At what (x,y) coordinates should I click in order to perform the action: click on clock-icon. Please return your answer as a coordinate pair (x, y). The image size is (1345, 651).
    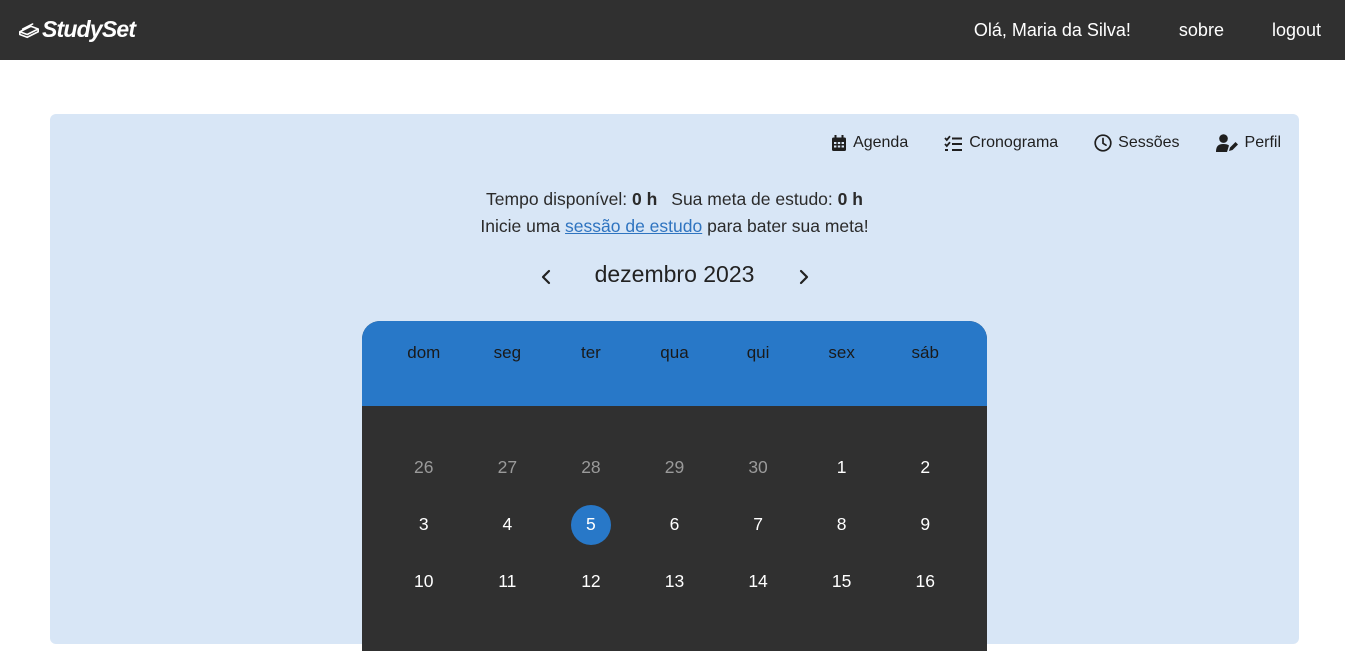
    Looking at the image, I should click on (1103, 143).